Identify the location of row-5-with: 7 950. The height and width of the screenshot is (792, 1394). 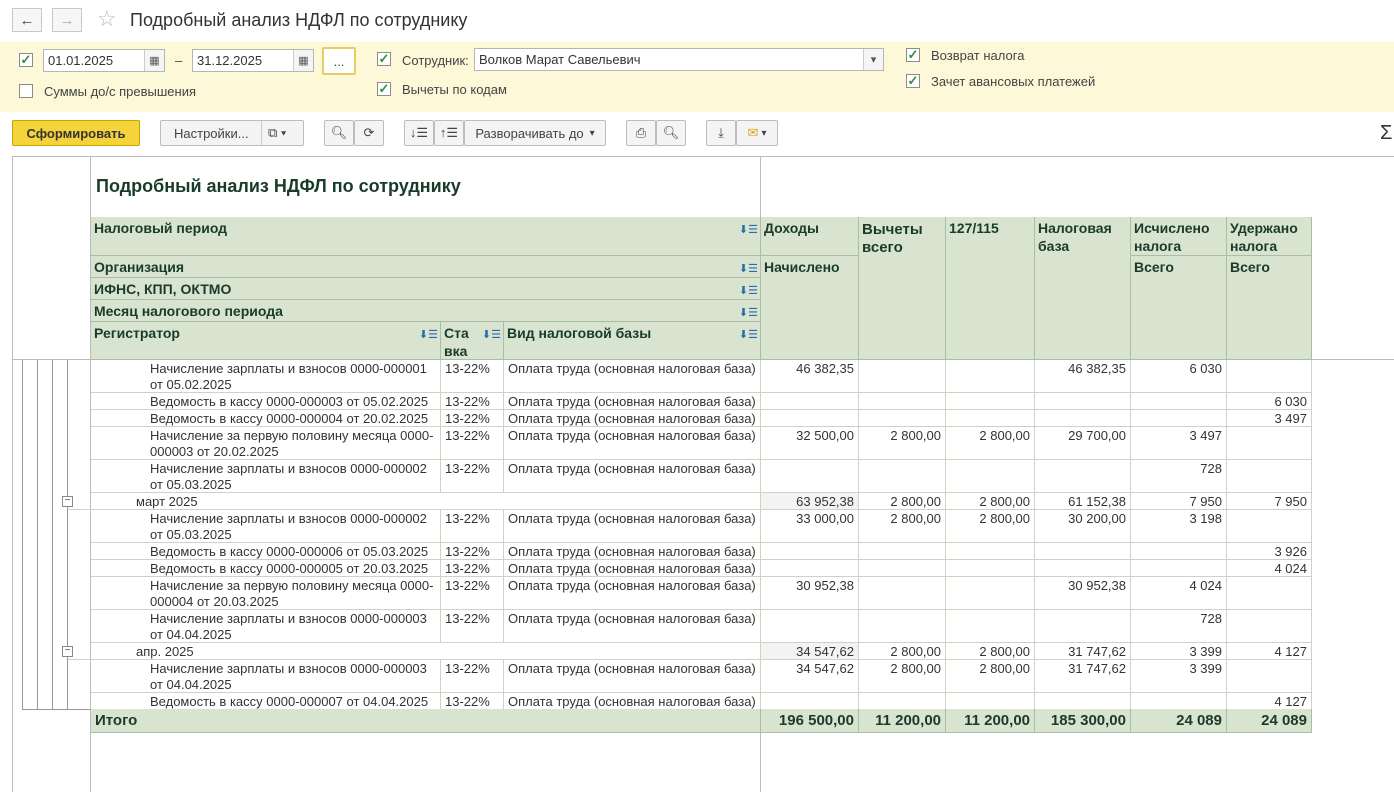
(1269, 501).